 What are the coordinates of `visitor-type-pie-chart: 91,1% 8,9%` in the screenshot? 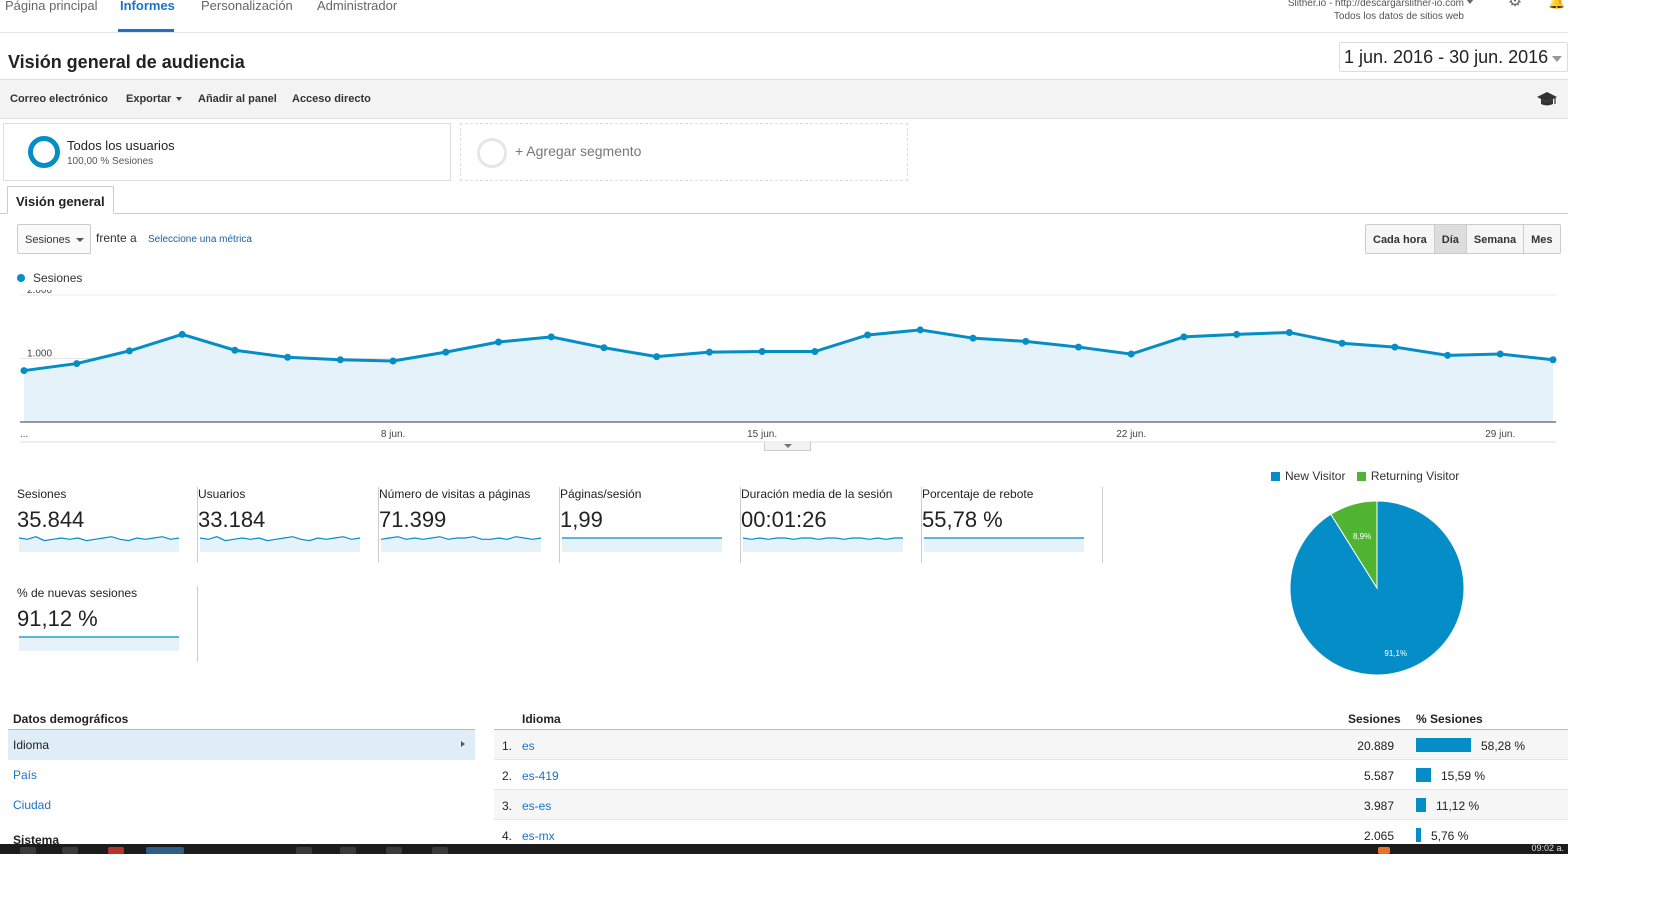 It's located at (1377, 588).